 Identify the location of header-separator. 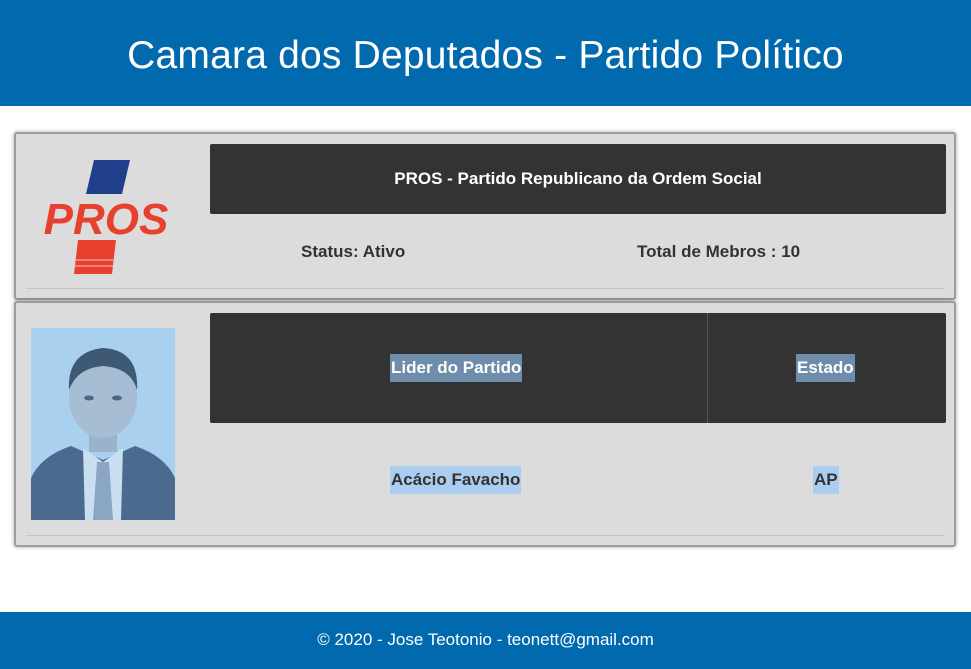
(707, 368).